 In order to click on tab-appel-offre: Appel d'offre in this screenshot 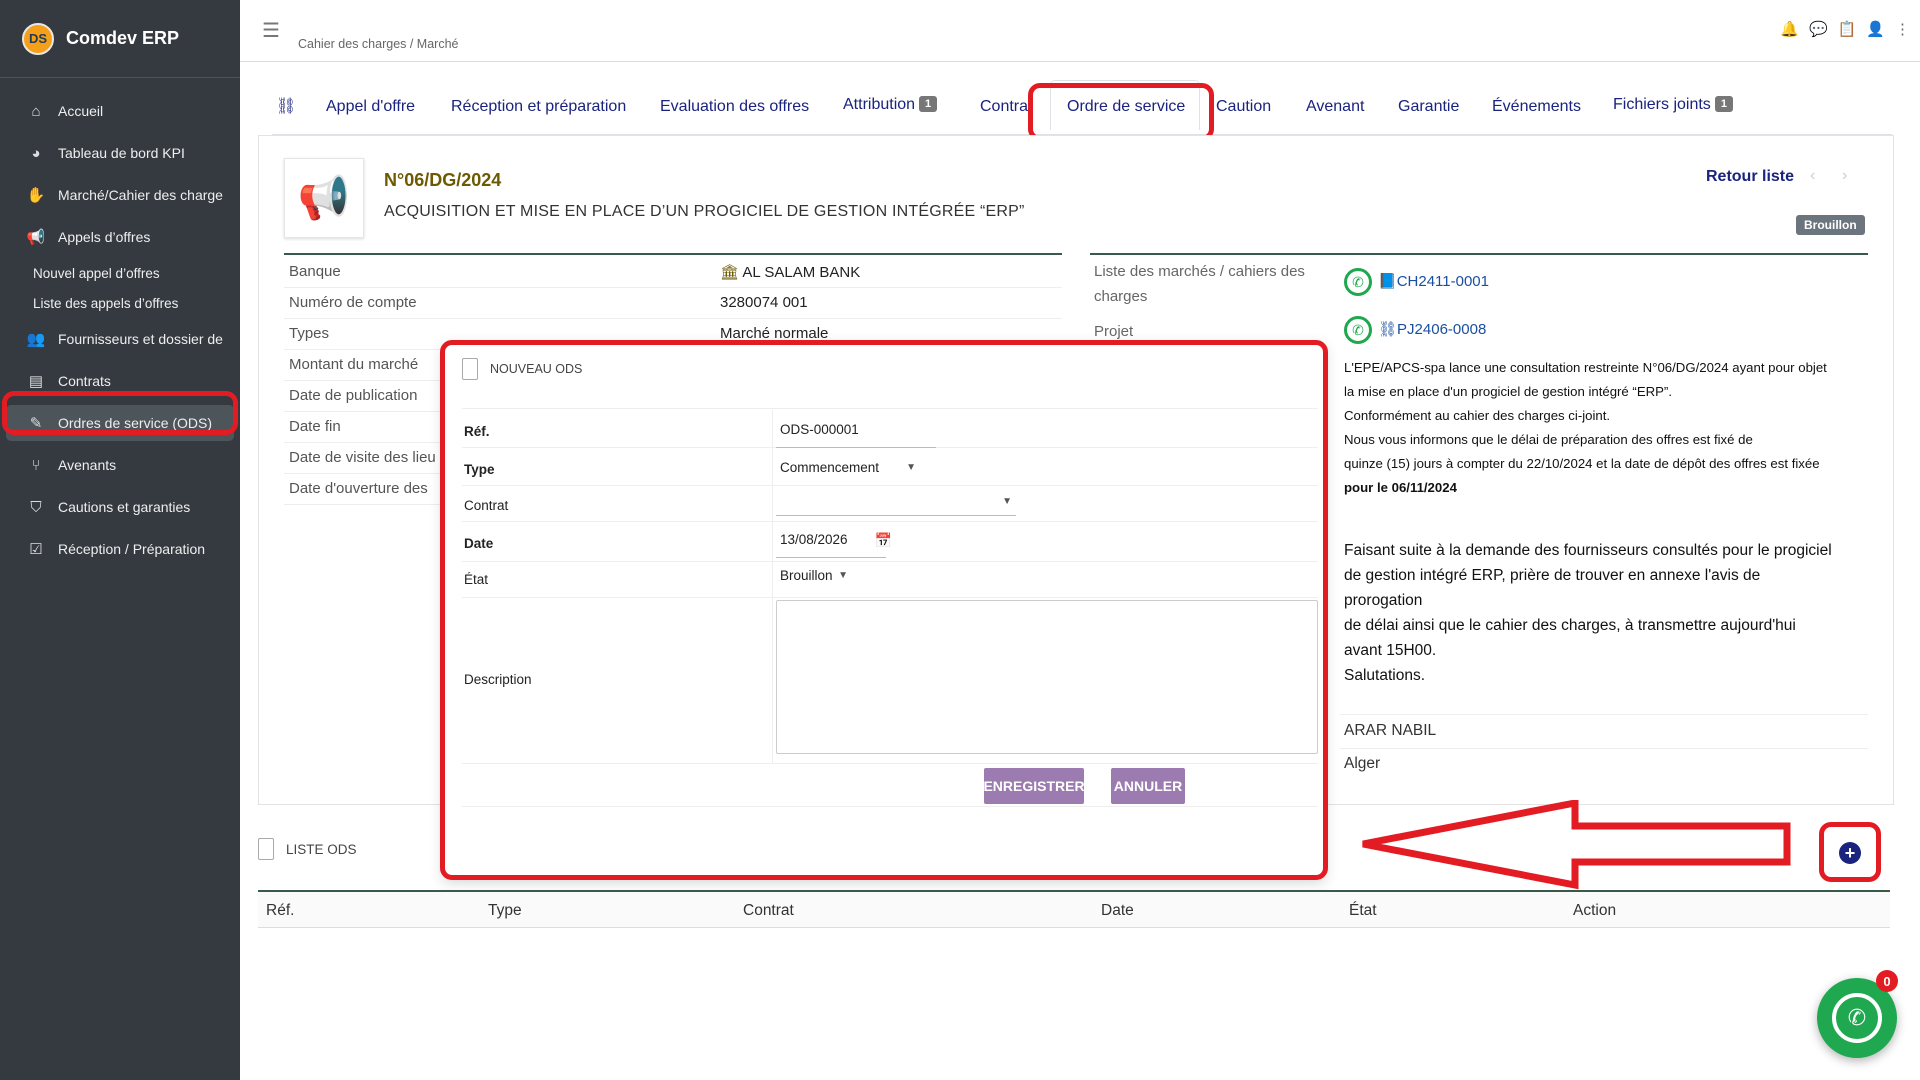, I will do `click(370, 107)`.